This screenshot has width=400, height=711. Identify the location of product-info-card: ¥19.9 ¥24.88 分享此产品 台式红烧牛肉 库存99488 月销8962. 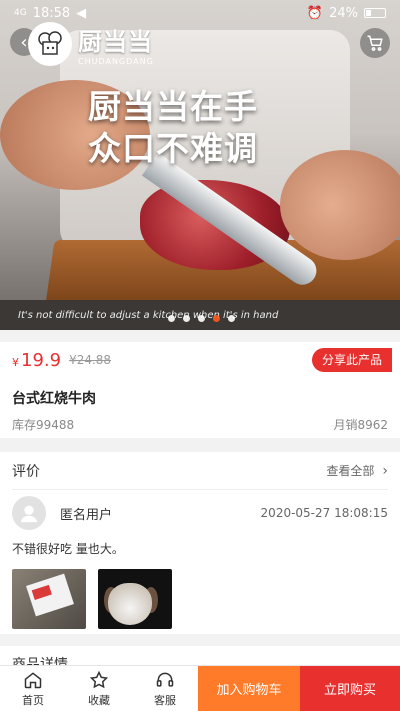
(200, 390).